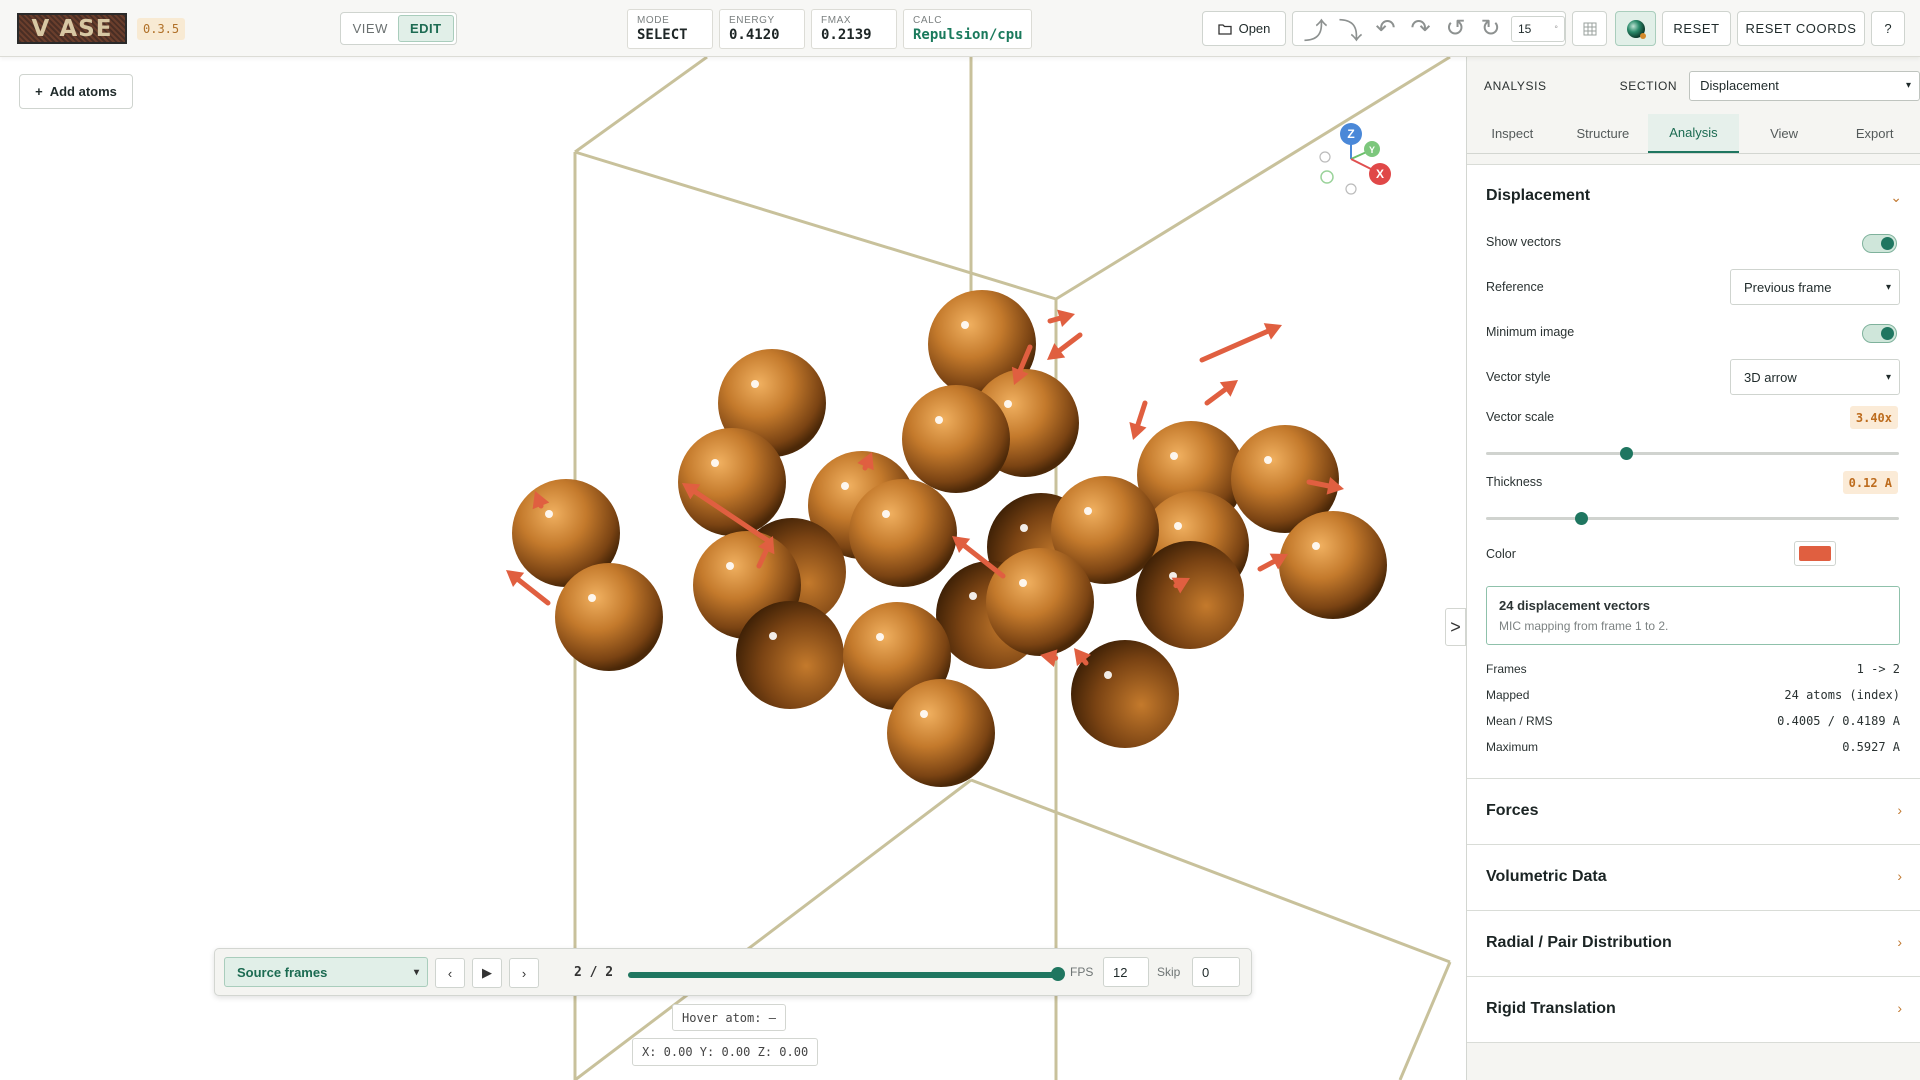 Image resolution: width=1920 pixels, height=1080 pixels. I want to click on atom-sphere, so click(790, 655).